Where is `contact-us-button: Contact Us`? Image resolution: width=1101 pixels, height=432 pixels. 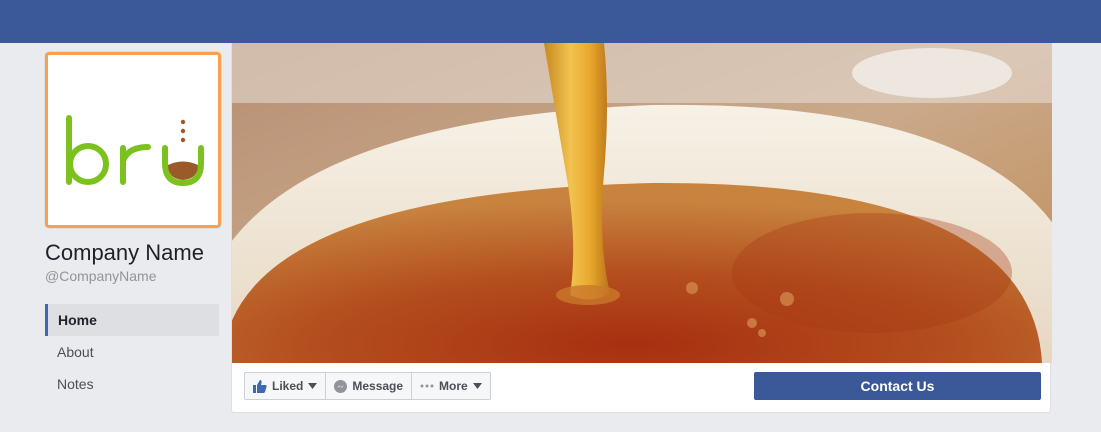
contact-us-button: Contact Us is located at coordinates (897, 386).